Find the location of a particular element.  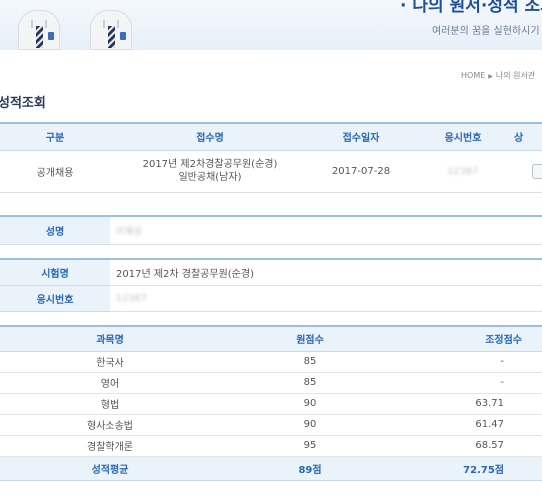

exam-number-label: 응시번호 is located at coordinates (55, 298).